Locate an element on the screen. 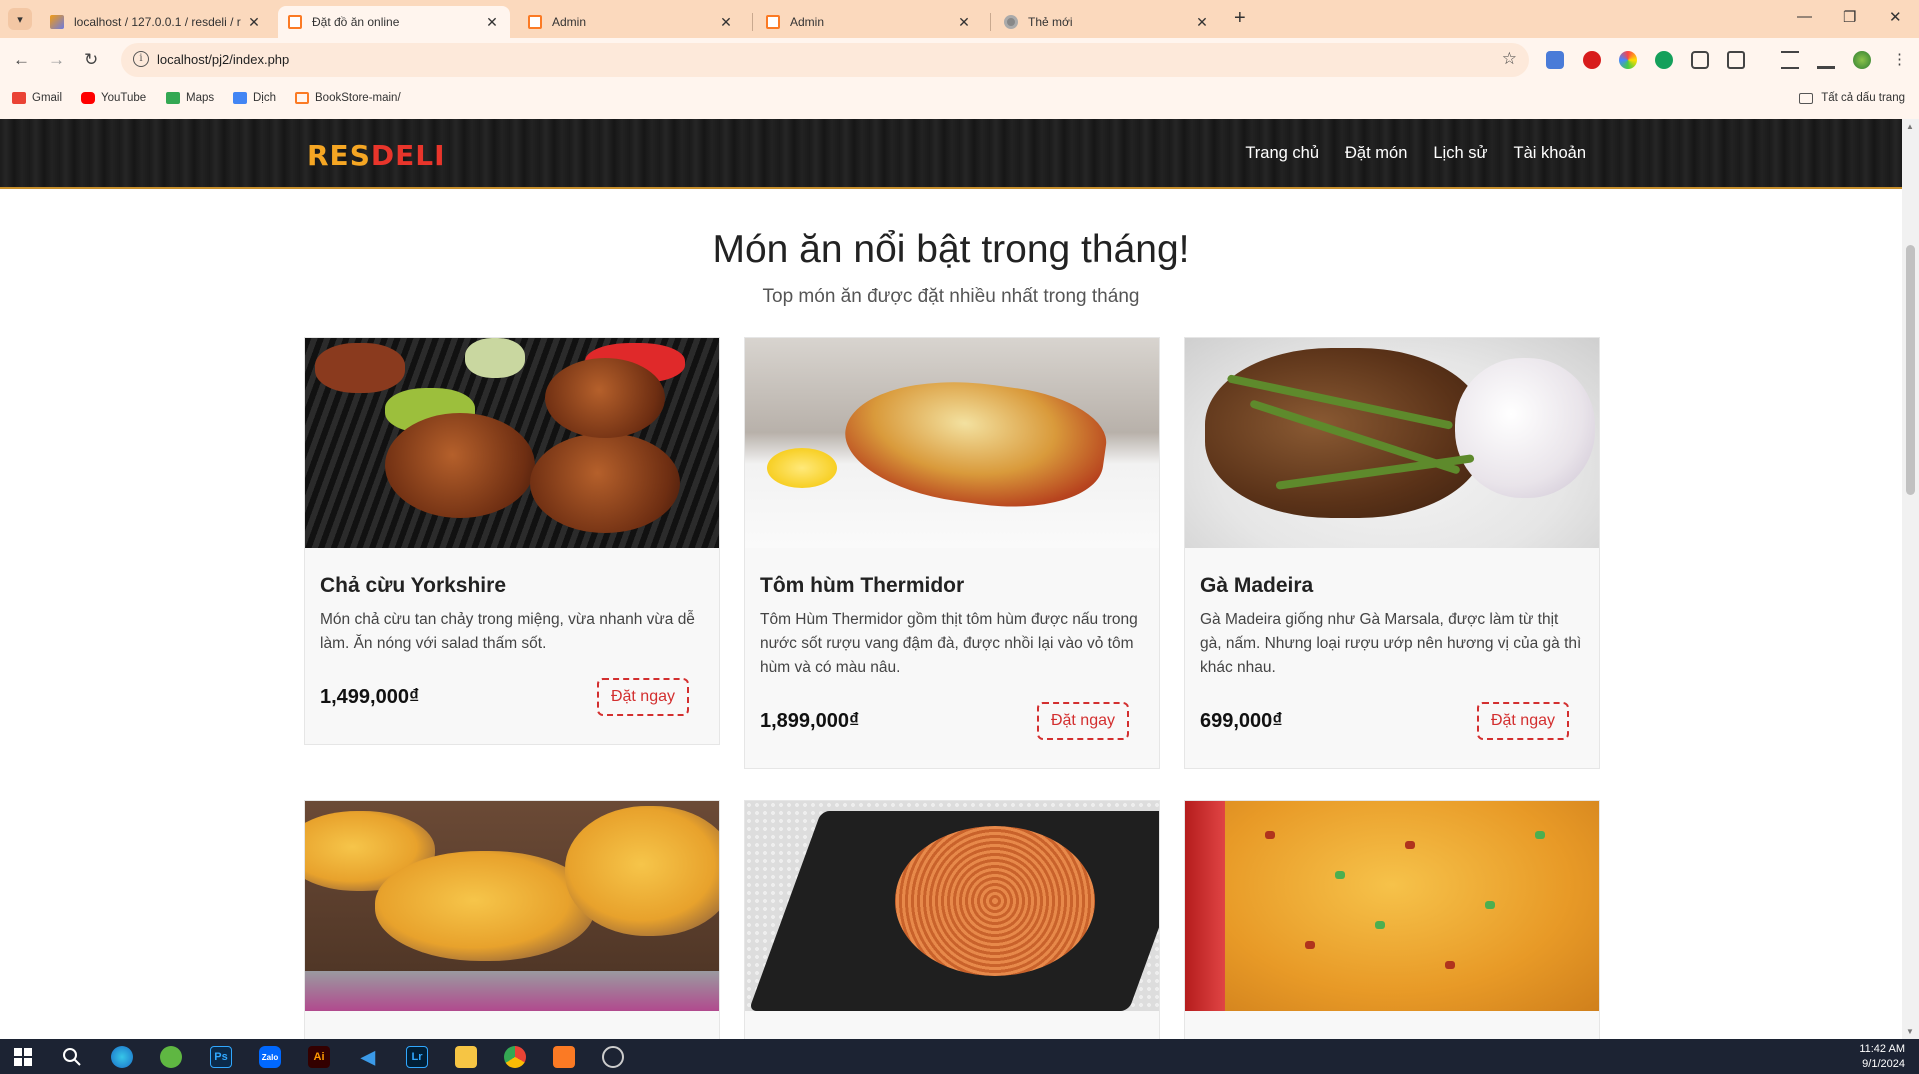 This screenshot has width=1919, height=1074. restore-icon: ❐ is located at coordinates (1849, 17).